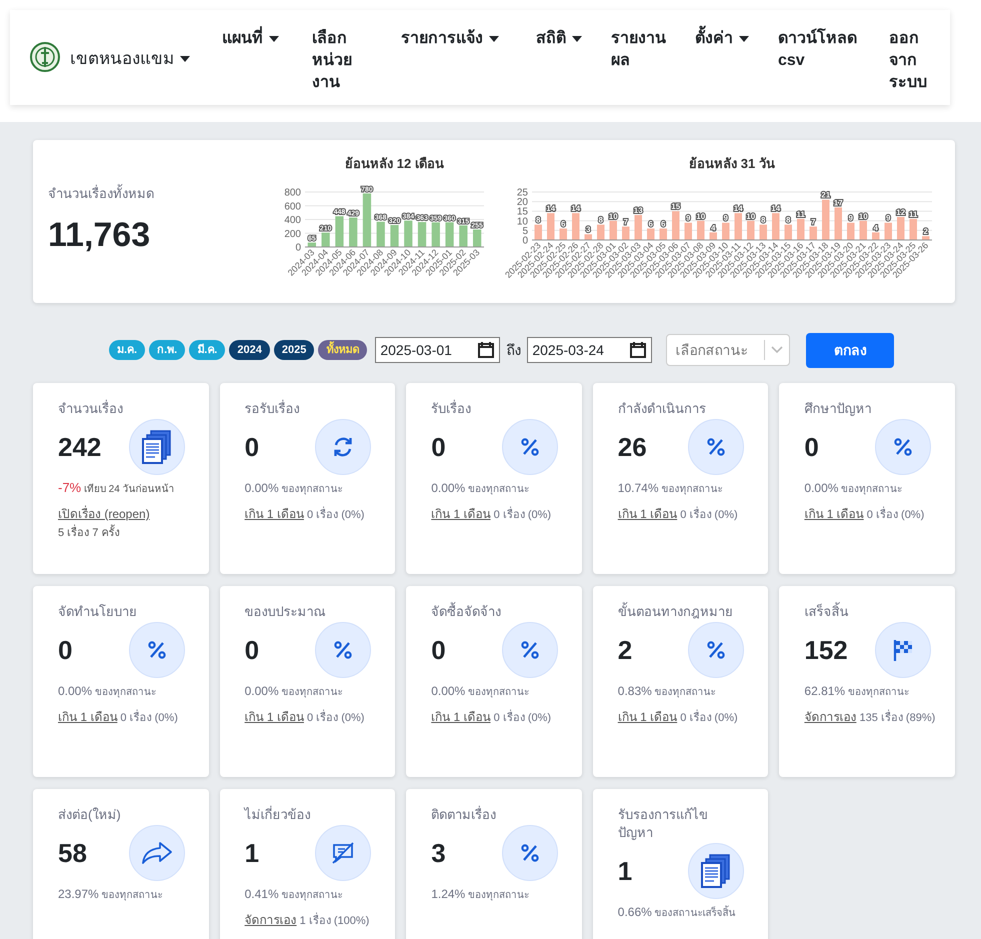 This screenshot has width=981, height=939. Describe the element at coordinates (701, 216) in the screenshot. I see `data-label: 10` at that location.